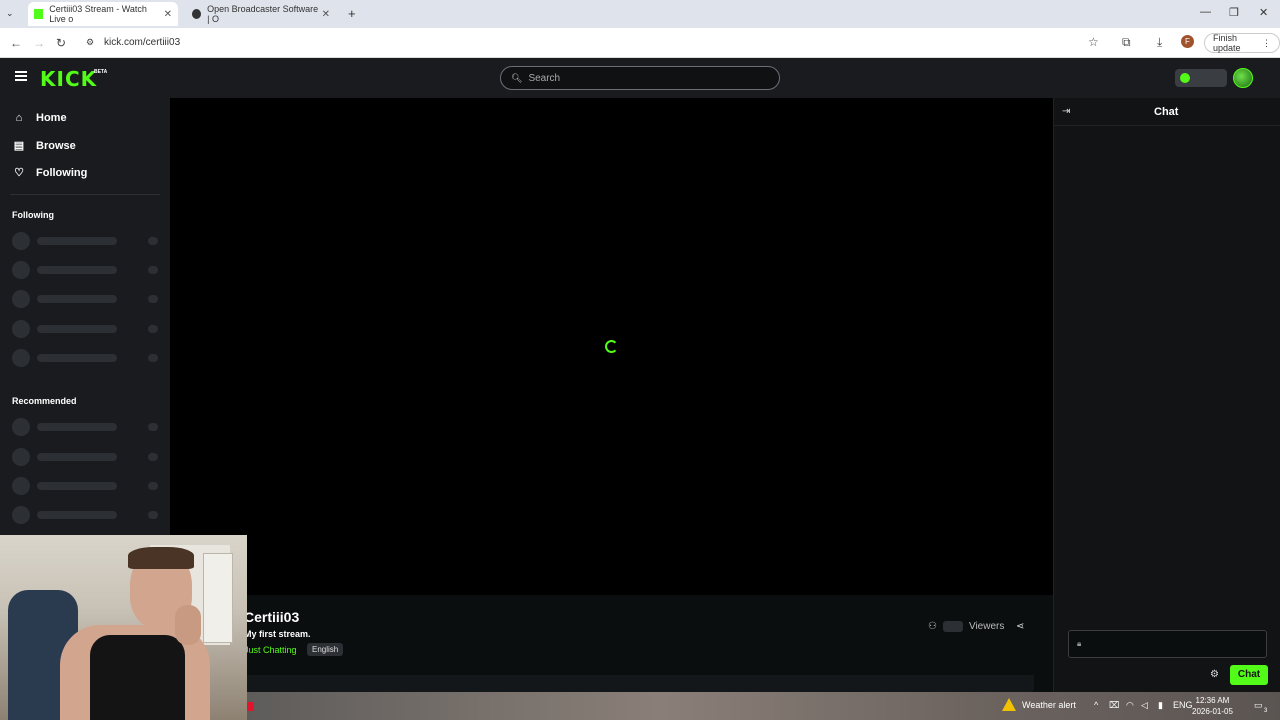  Describe the element at coordinates (98, 14) in the screenshot. I see `tab-label: Certiii03 Stream - Watch Live o` at that location.